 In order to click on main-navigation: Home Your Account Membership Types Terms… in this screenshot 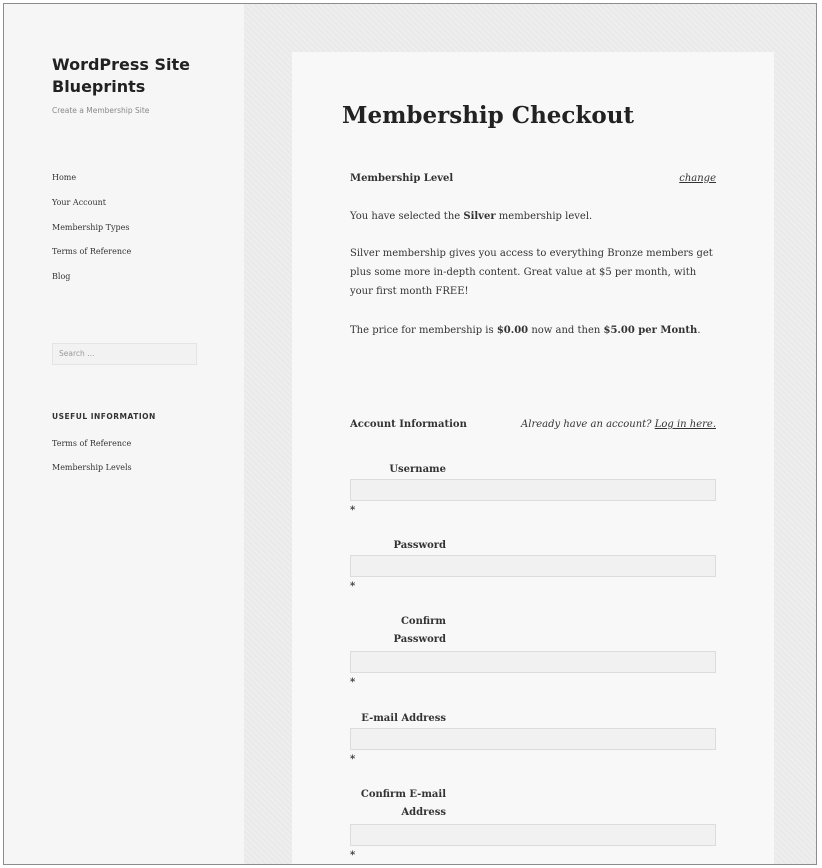, I will do `click(132, 234)`.